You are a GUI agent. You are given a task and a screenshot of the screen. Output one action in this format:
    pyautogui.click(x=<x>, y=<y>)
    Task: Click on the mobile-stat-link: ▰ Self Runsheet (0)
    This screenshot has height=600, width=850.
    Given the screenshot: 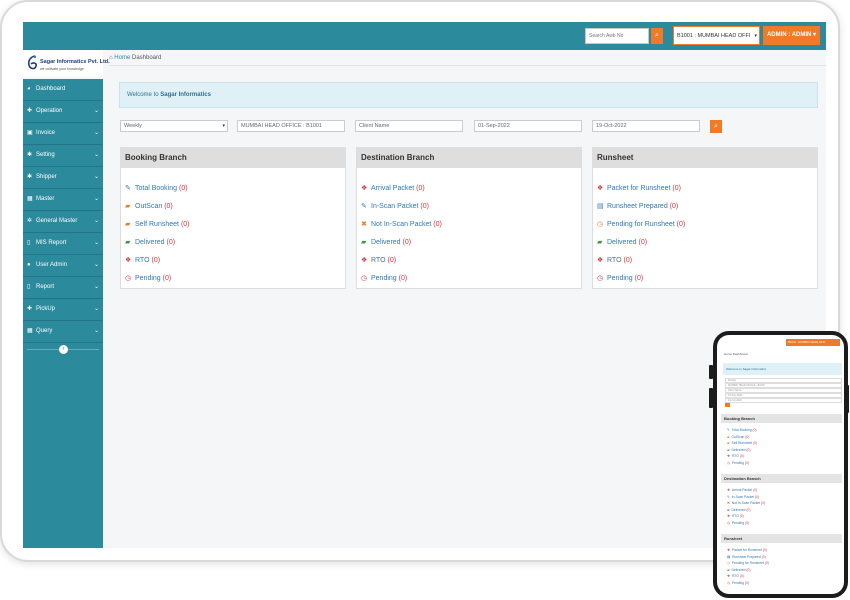 What is the action you would take?
    pyautogui.click(x=742, y=443)
    